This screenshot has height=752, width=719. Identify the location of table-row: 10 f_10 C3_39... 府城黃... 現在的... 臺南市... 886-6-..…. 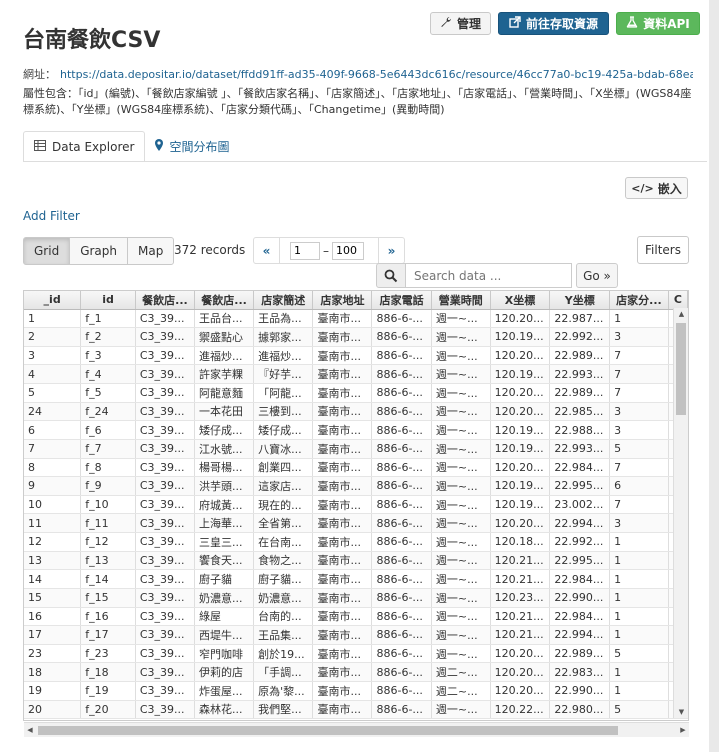
(356, 505).